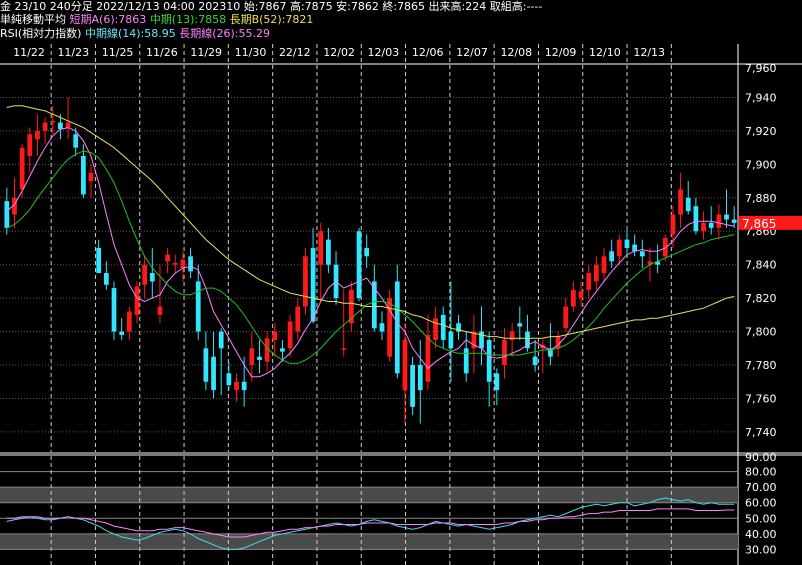 The width and height of the screenshot is (802, 565). I want to click on price-axis-label: 7,820, so click(761, 298).